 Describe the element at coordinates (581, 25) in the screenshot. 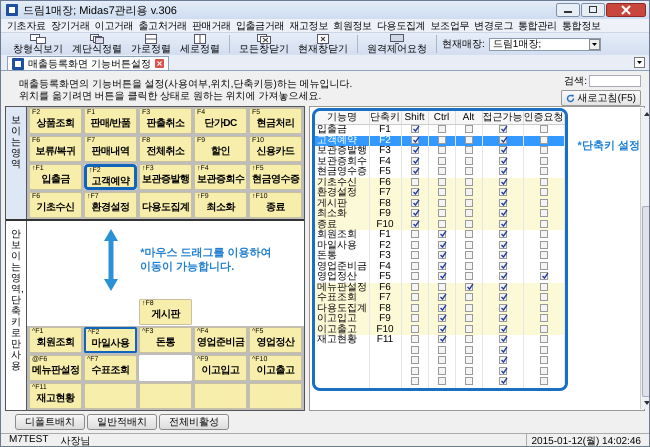

I see `menu-item: 통합정보` at that location.